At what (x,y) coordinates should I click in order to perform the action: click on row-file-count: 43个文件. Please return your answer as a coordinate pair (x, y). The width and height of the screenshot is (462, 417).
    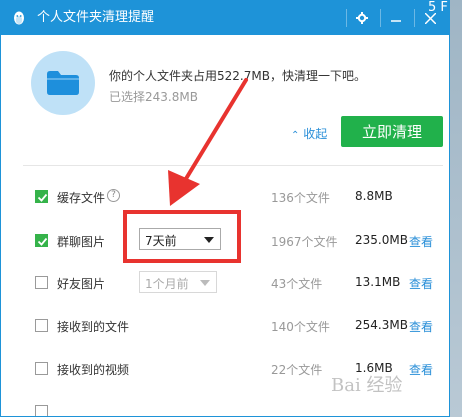
    Looking at the image, I should click on (297, 284).